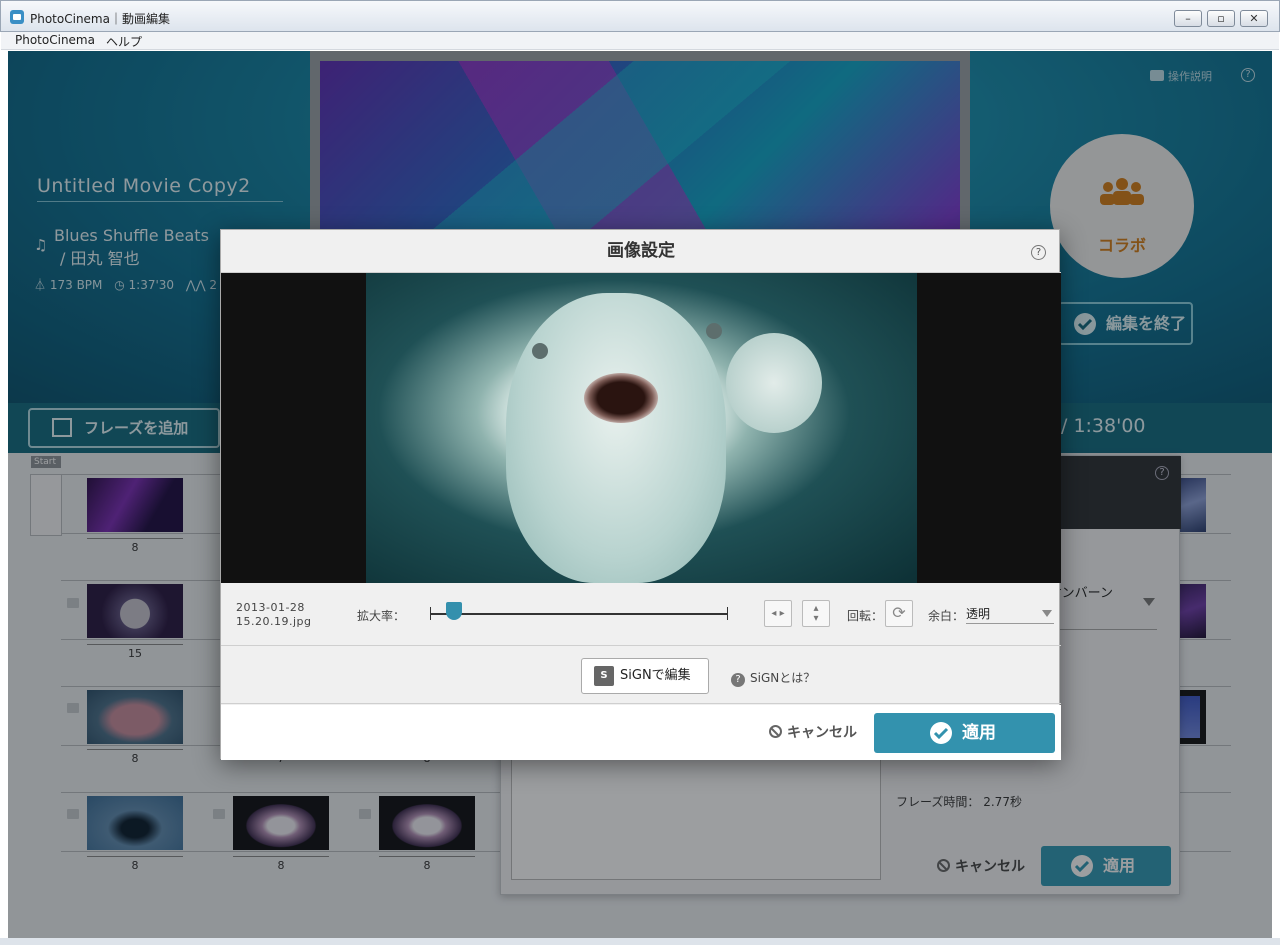  I want to click on menu-item-help: ヘルプ, so click(124, 41).